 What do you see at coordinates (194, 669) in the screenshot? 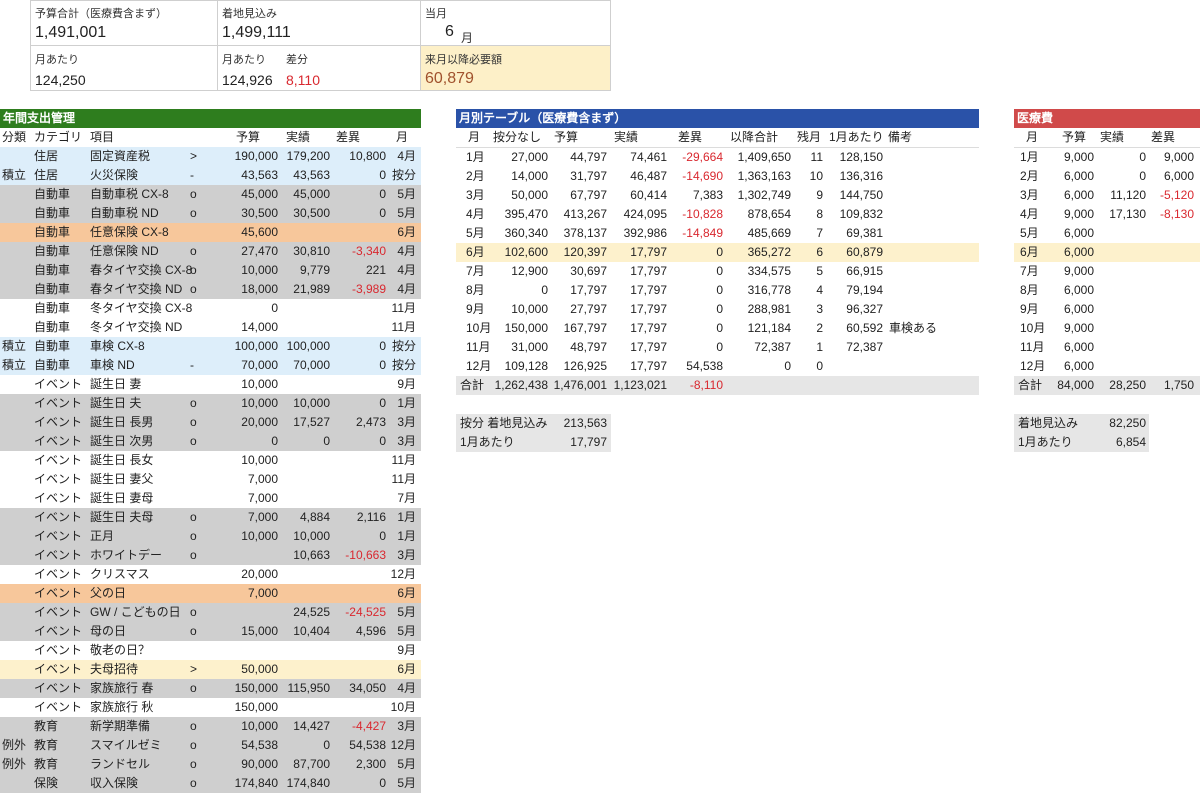
I see `flag-cell: >` at bounding box center [194, 669].